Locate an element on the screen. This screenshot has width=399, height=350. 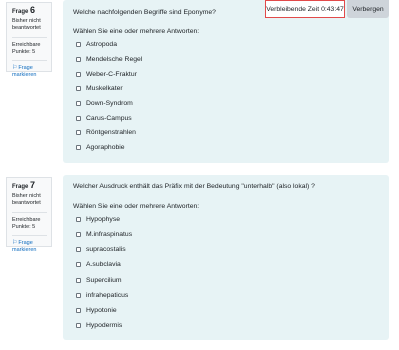
answer-option: Hypotonie is located at coordinates (96, 310).